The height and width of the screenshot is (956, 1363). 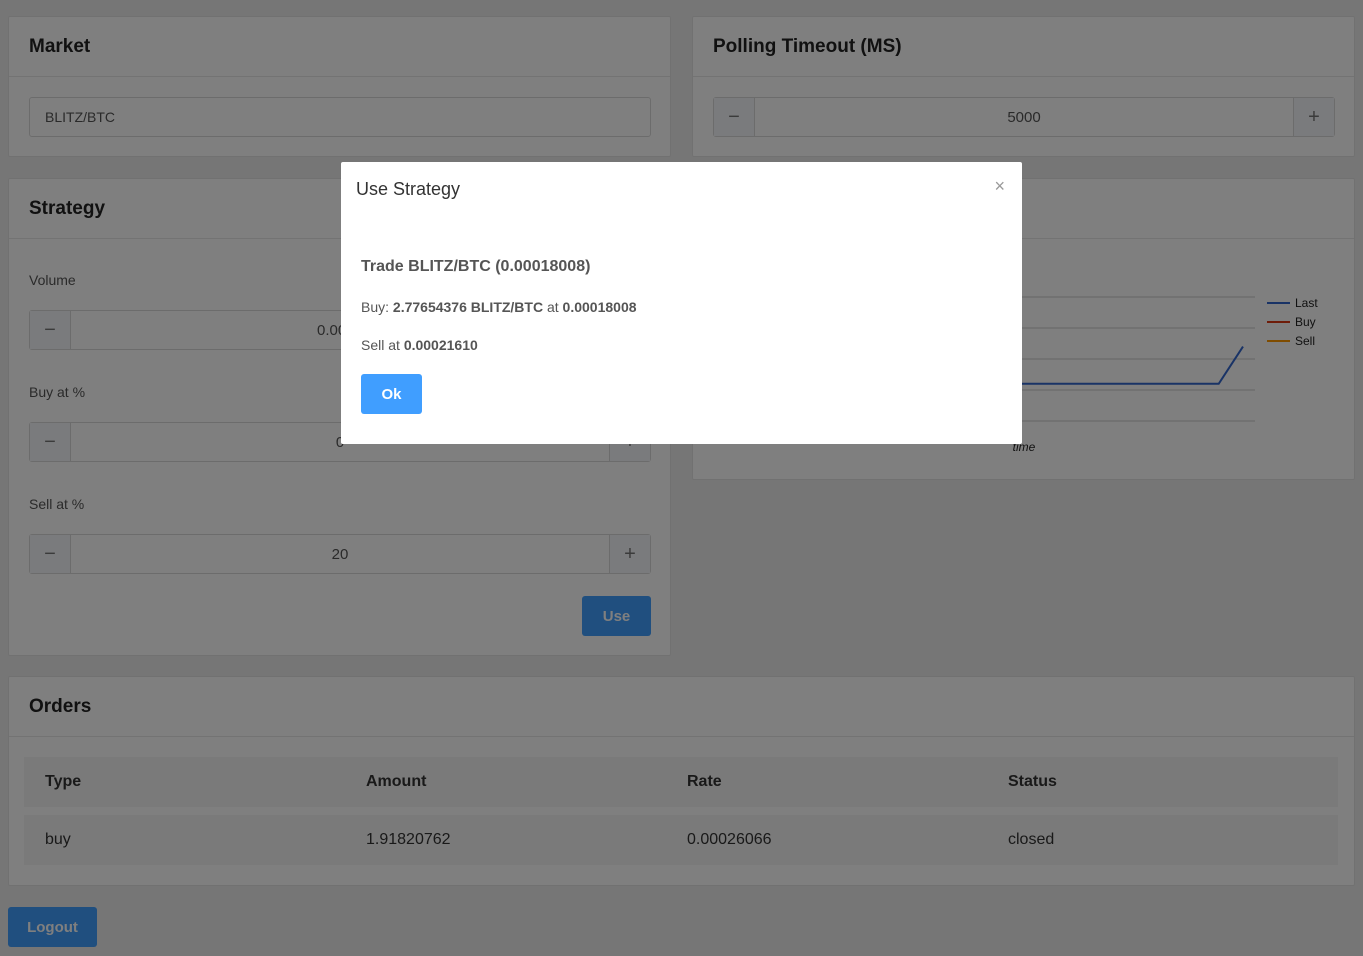 What do you see at coordinates (999, 186) in the screenshot?
I see `close-icon: ×` at bounding box center [999, 186].